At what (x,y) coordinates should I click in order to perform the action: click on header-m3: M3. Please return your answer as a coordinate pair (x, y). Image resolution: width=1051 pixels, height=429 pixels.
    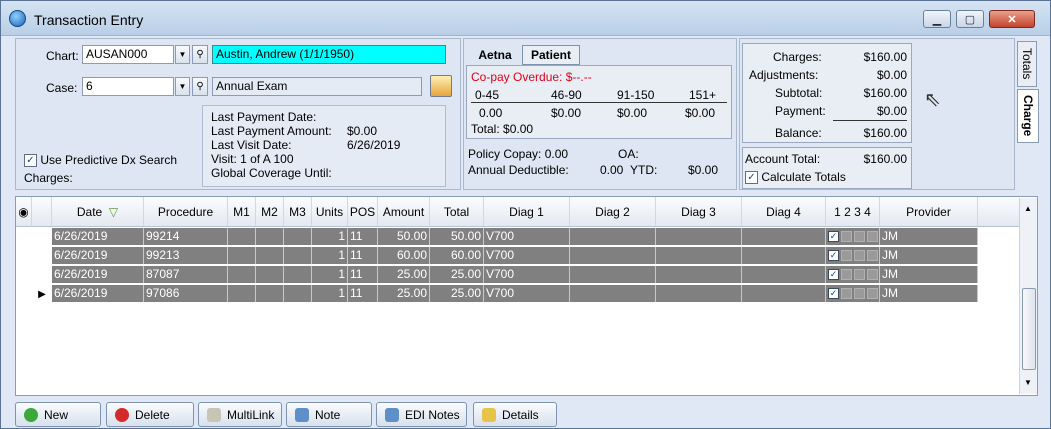
    Looking at the image, I should click on (298, 212).